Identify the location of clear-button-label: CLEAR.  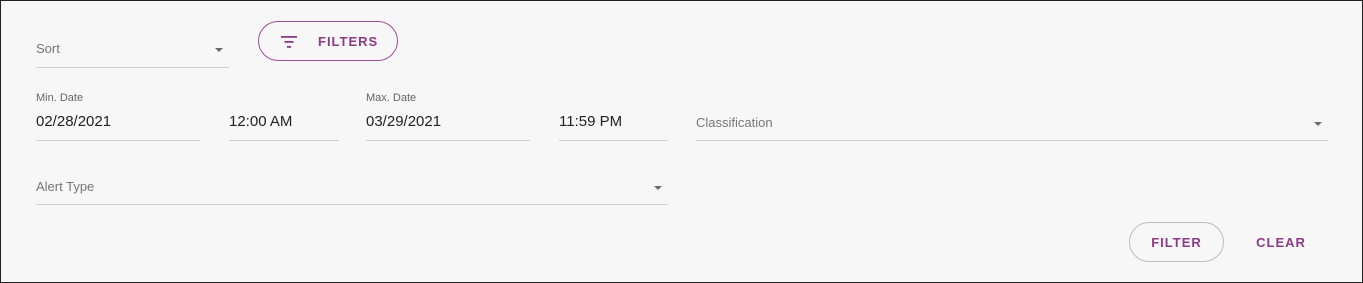
(1281, 242).